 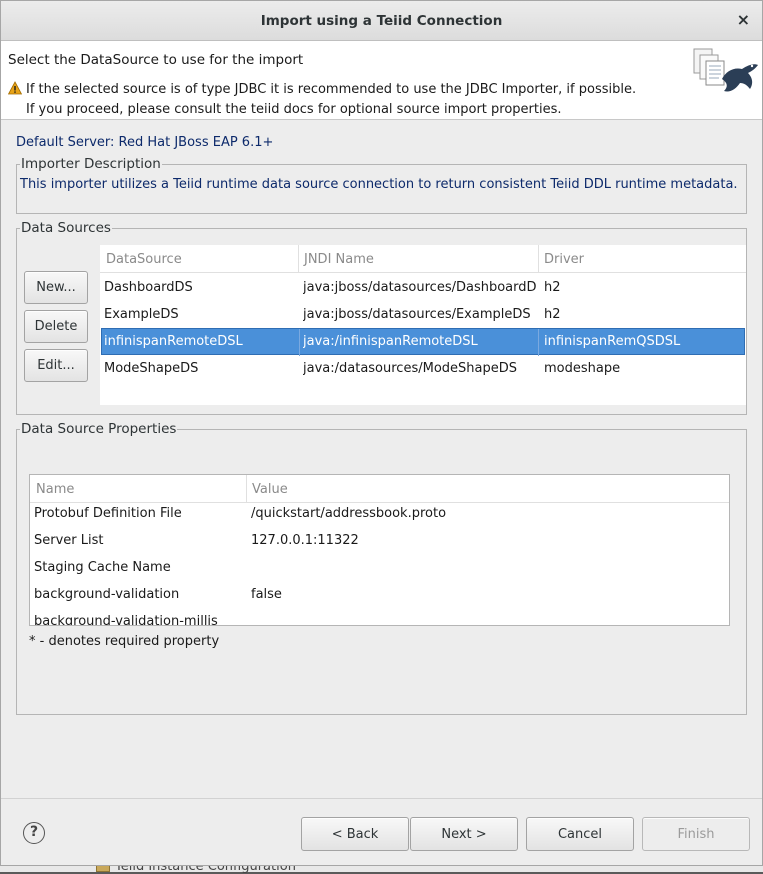 What do you see at coordinates (417, 314) in the screenshot?
I see `jndi-name-cell: java:jboss/datasources/ExampleDS` at bounding box center [417, 314].